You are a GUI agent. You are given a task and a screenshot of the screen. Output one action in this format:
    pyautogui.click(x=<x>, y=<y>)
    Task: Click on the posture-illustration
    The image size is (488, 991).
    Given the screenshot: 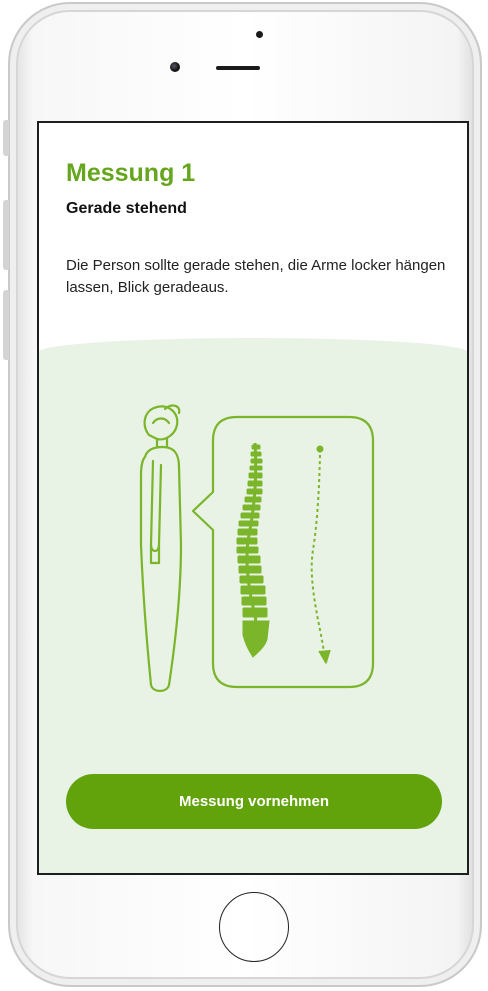 What is the action you would take?
    pyautogui.click(x=257, y=548)
    